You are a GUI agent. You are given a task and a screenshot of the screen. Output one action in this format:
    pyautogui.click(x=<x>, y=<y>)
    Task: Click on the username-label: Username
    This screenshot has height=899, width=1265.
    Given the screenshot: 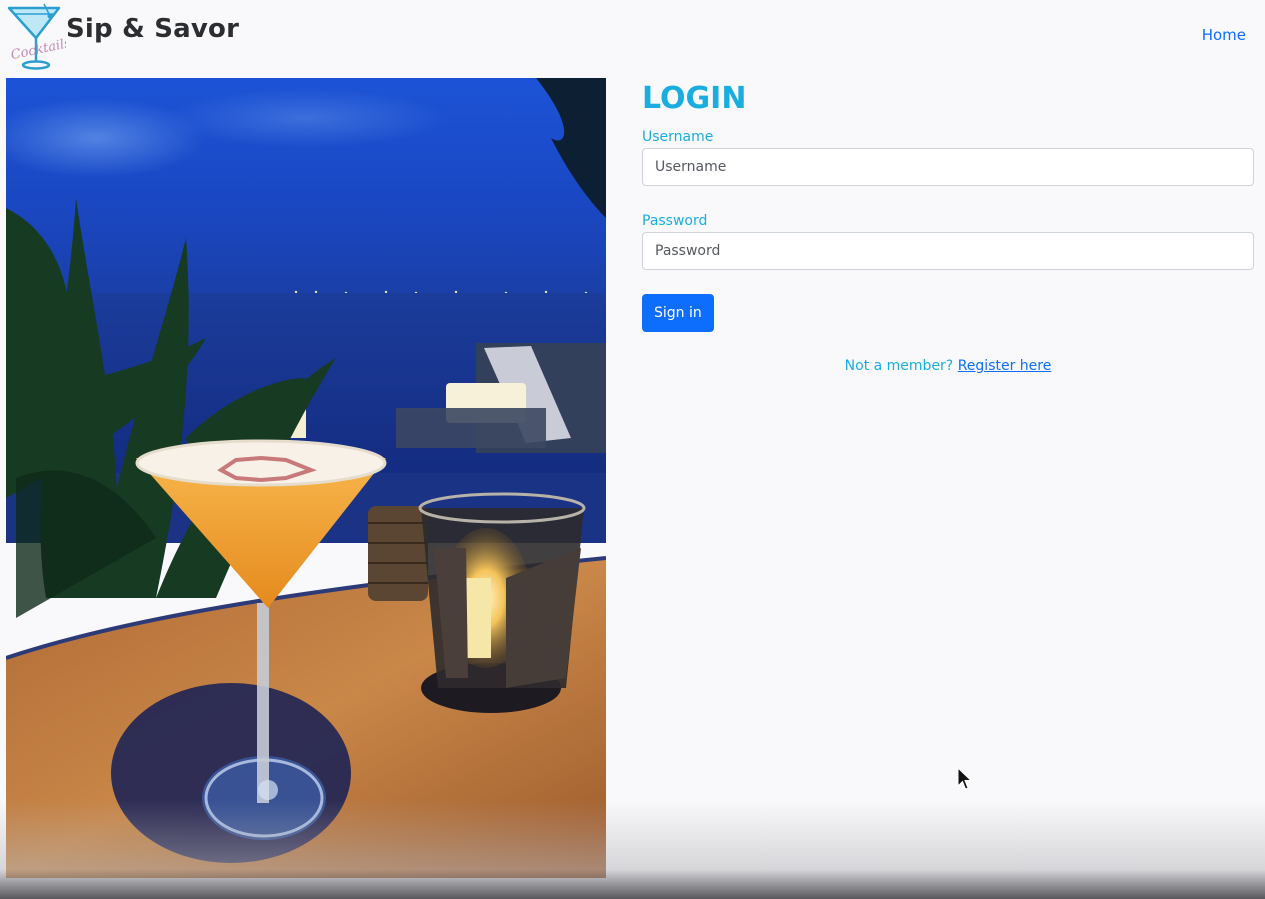 What is the action you would take?
    pyautogui.click(x=678, y=137)
    